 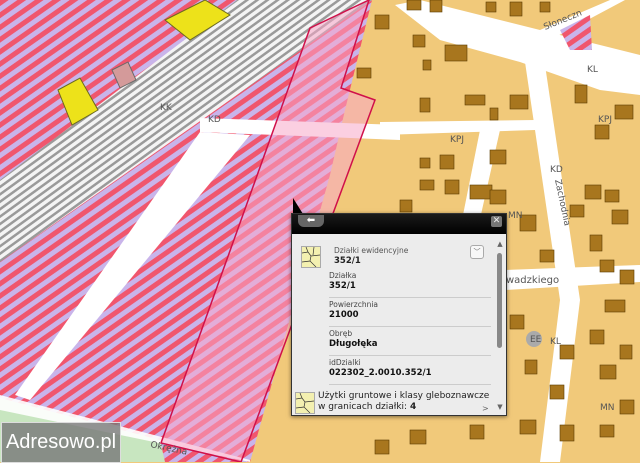 I want to click on popup-pointer, so click(x=298, y=206).